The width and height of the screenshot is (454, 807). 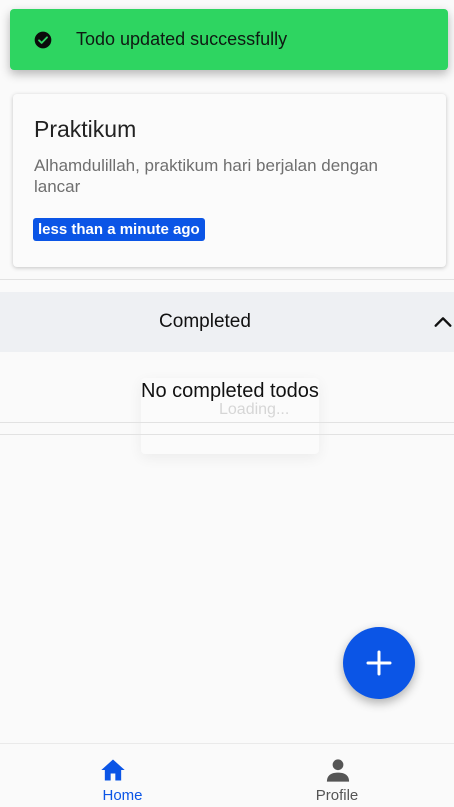 What do you see at coordinates (338, 770) in the screenshot?
I see `person-icon` at bounding box center [338, 770].